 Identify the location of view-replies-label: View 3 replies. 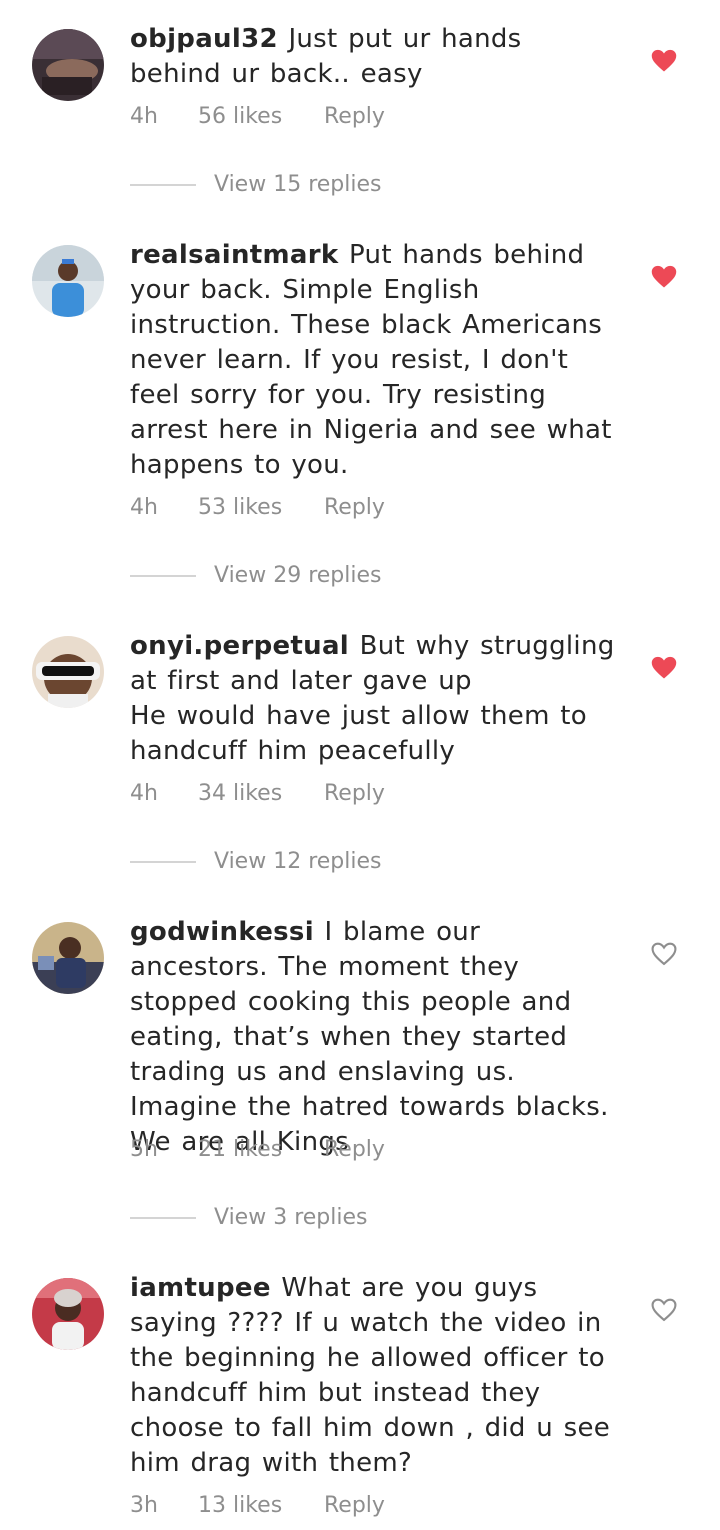
(290, 1218).